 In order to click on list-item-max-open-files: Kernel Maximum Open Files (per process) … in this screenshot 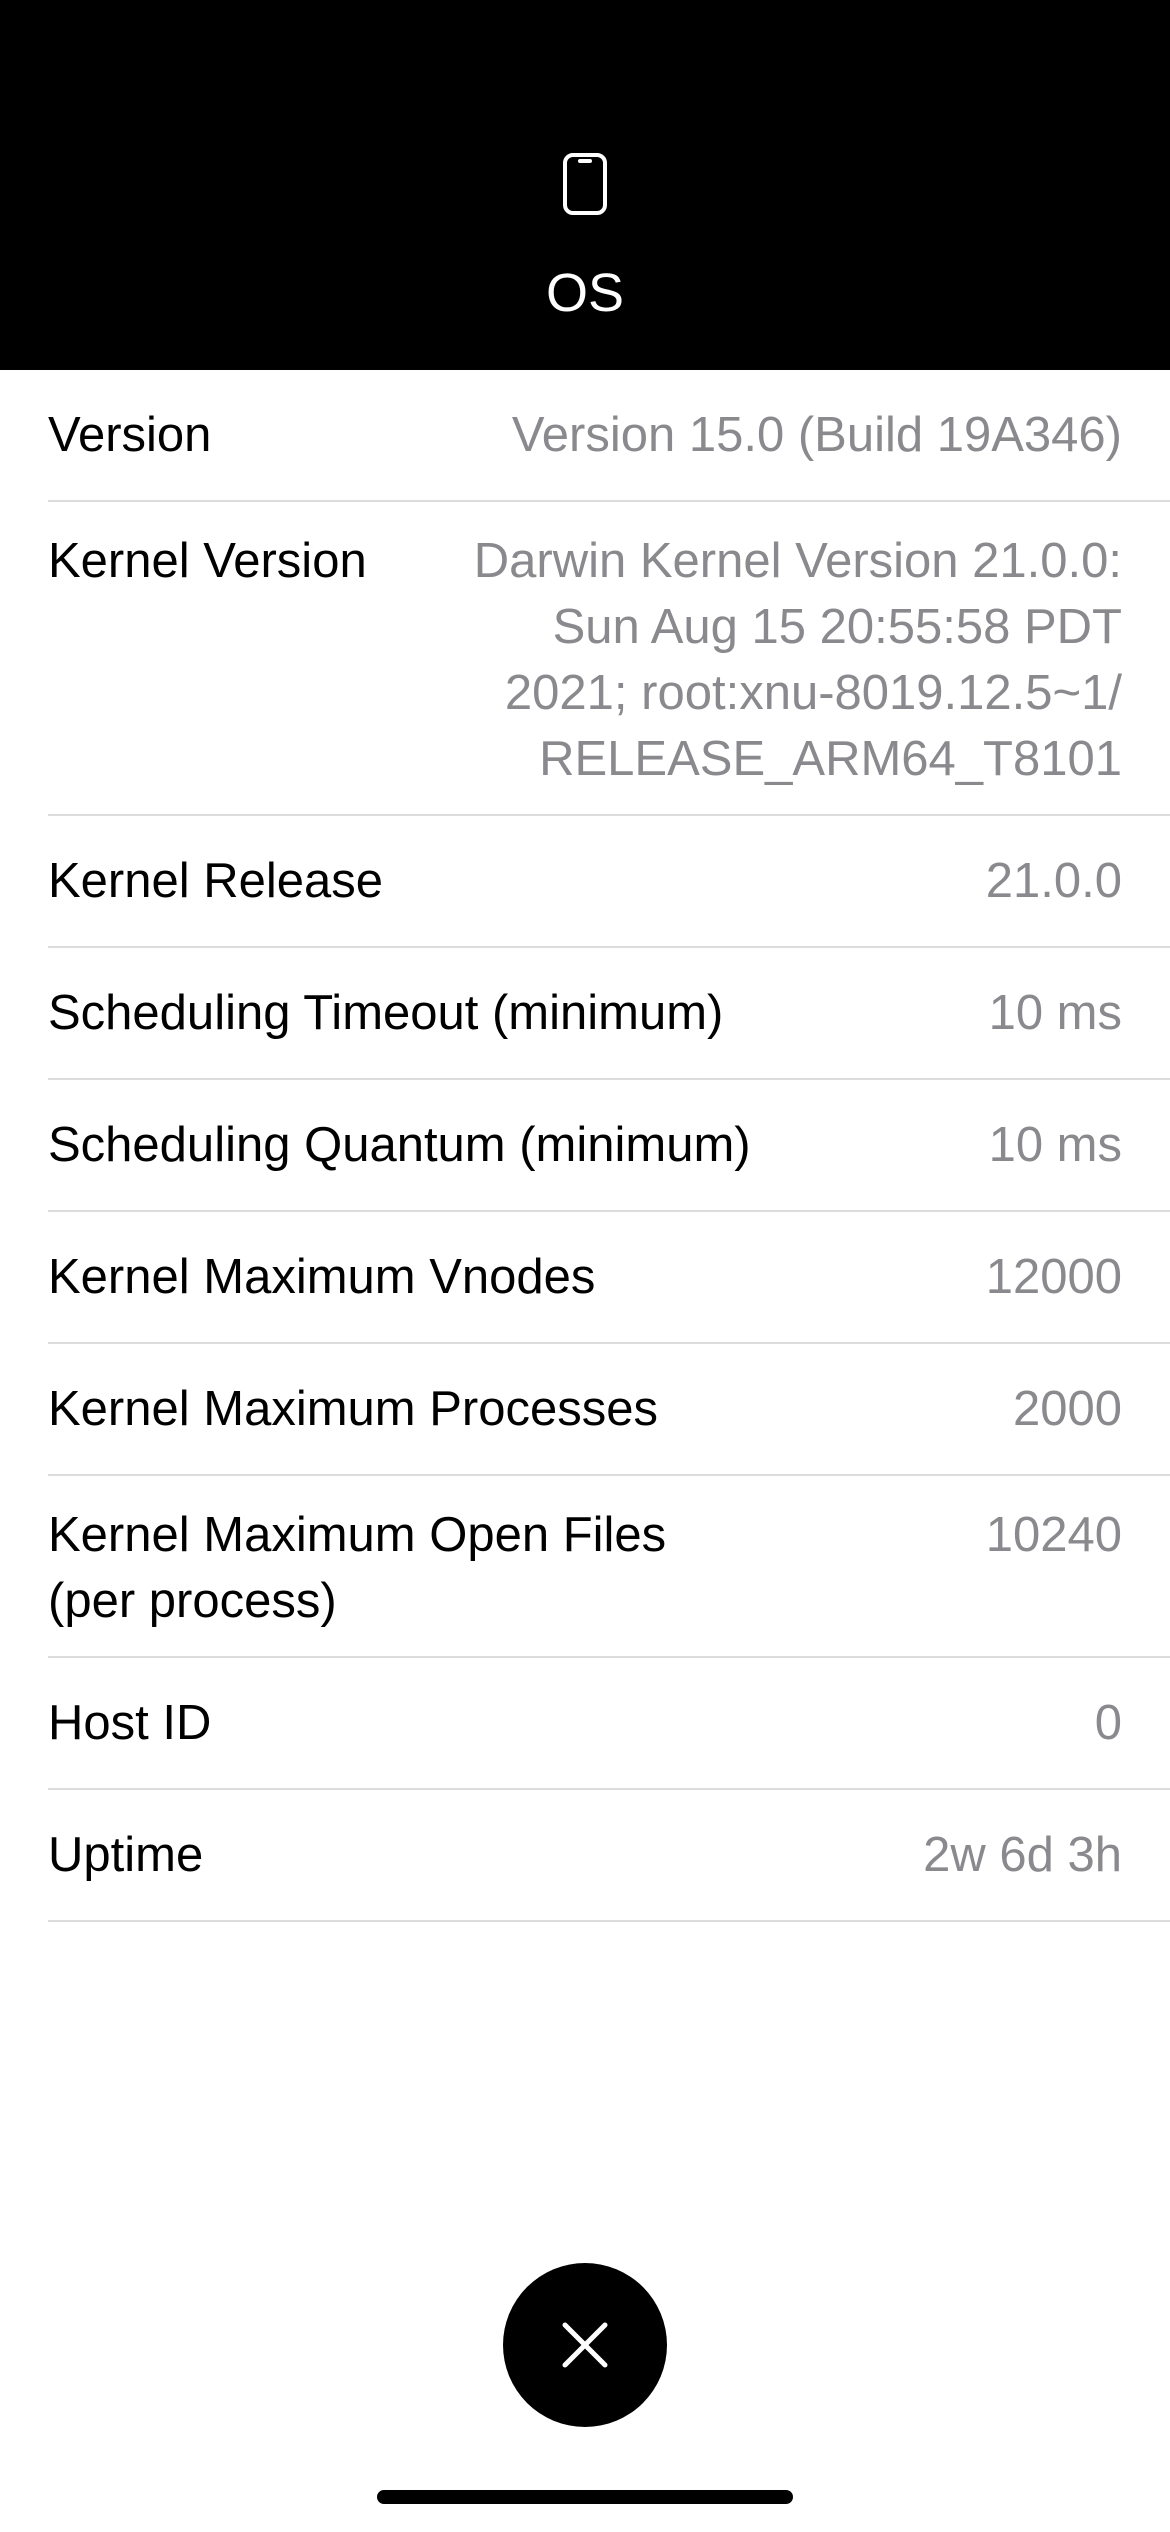, I will do `click(609, 1567)`.